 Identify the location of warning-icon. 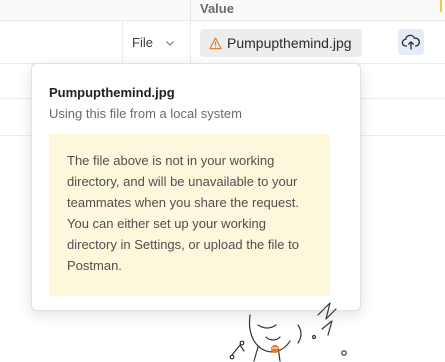
(215, 43).